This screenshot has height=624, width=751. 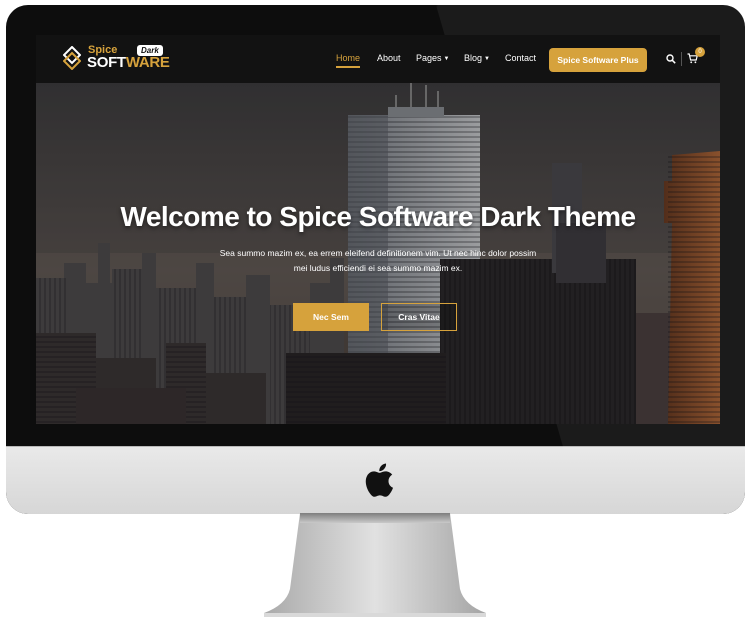 I want to click on nav-item-about: About, so click(x=389, y=58).